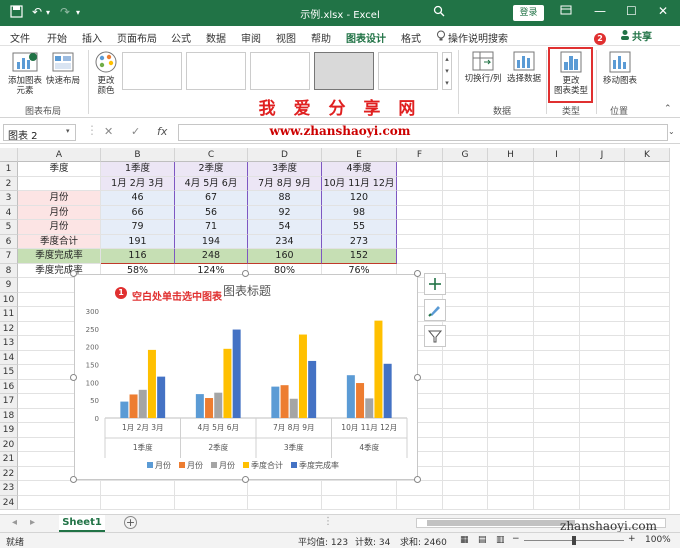  What do you see at coordinates (63, 68) in the screenshot?
I see `quick-layout-button: 快速布局` at bounding box center [63, 68].